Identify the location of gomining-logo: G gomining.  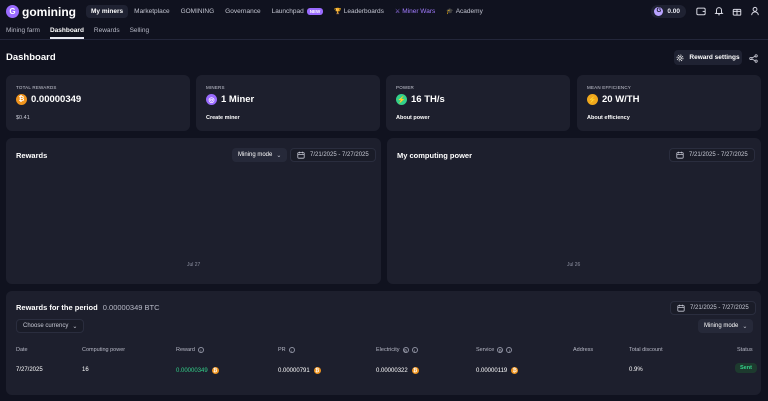
(41, 12).